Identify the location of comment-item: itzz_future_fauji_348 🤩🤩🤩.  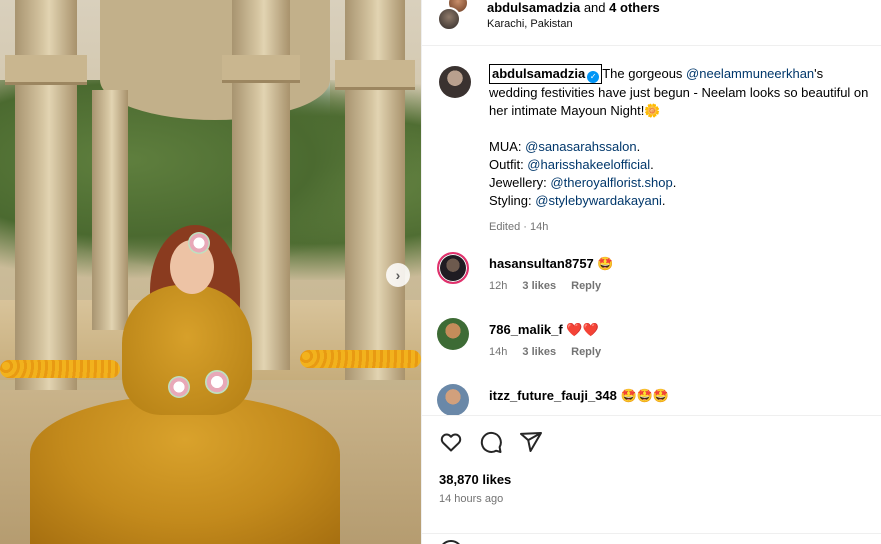
(657, 399).